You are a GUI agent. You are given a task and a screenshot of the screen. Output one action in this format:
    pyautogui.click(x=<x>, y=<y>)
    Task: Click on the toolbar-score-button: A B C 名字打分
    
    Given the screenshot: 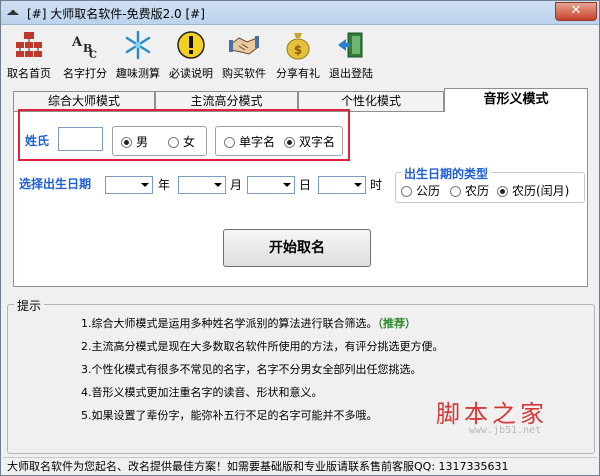 What is the action you would take?
    pyautogui.click(x=85, y=55)
    